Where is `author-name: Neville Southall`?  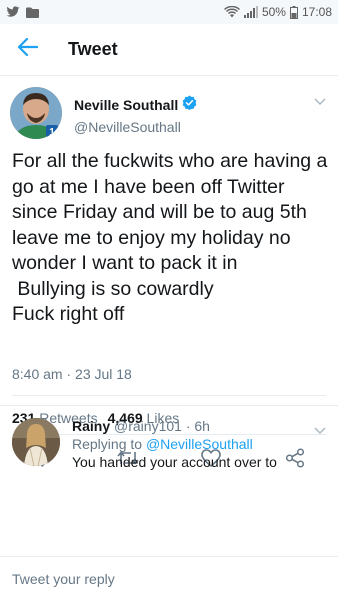 author-name: Neville Southall is located at coordinates (126, 105).